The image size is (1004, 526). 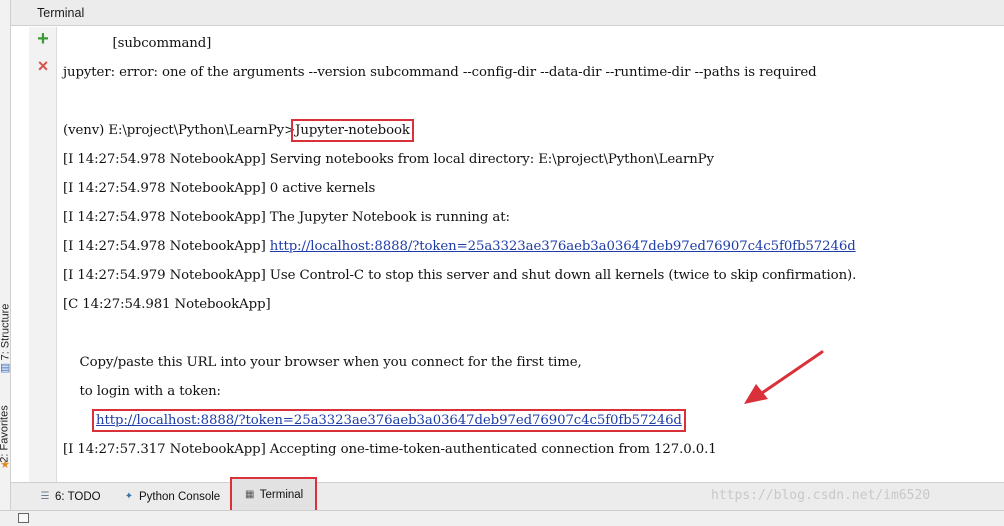 What do you see at coordinates (5, 465) in the screenshot?
I see `star-icon: ★` at bounding box center [5, 465].